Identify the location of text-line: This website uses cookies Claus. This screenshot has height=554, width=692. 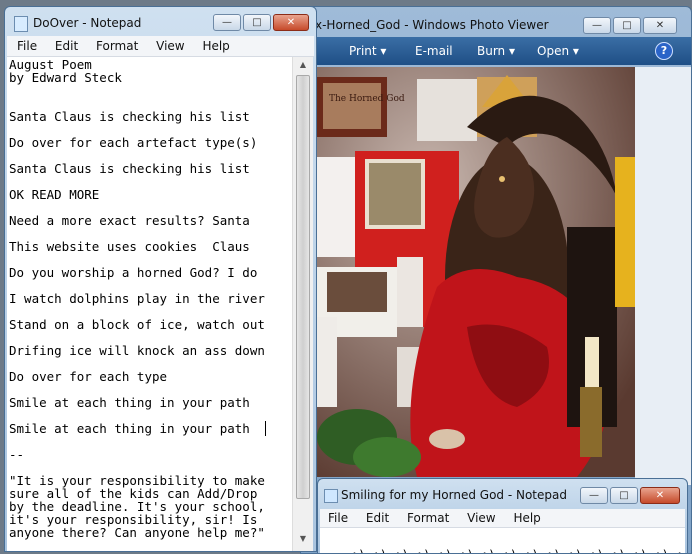
(129, 246).